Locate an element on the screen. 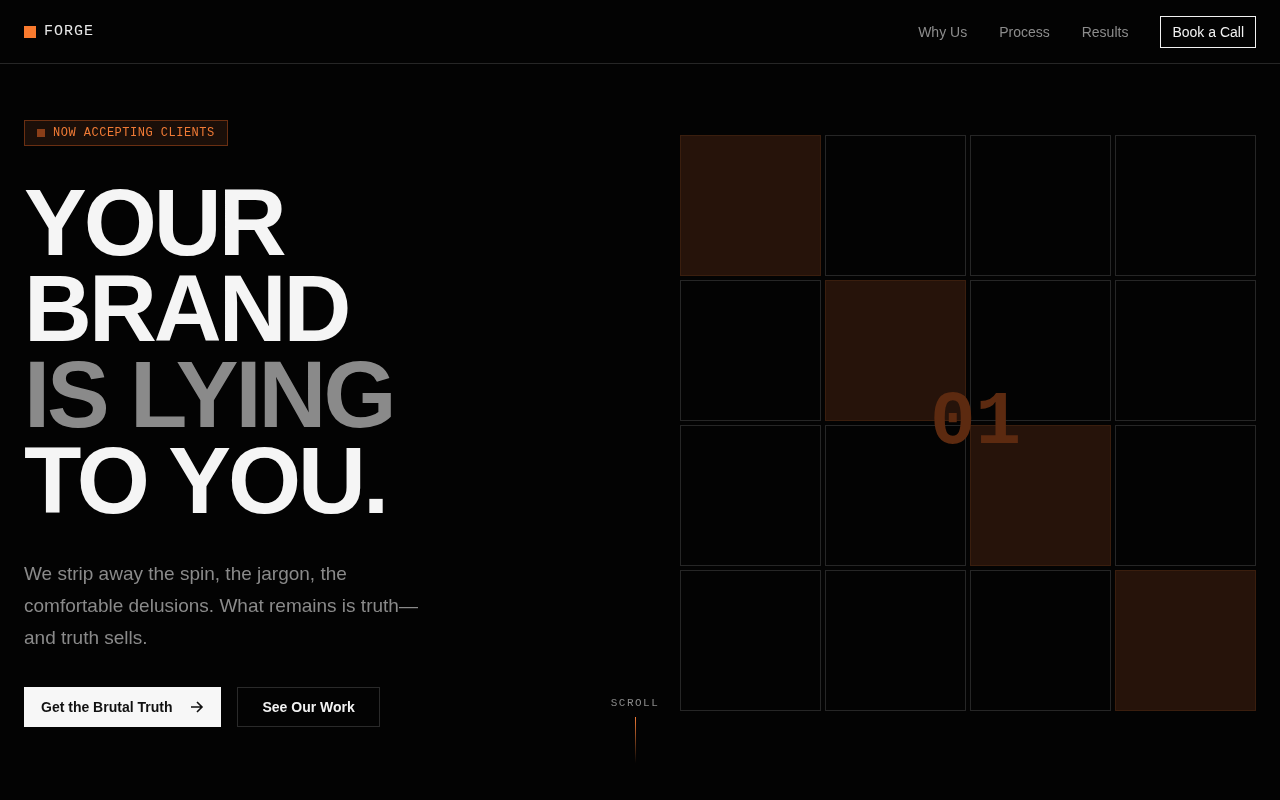 This screenshot has width=1280, height=800. headline-line: YOUR is located at coordinates (155, 223).